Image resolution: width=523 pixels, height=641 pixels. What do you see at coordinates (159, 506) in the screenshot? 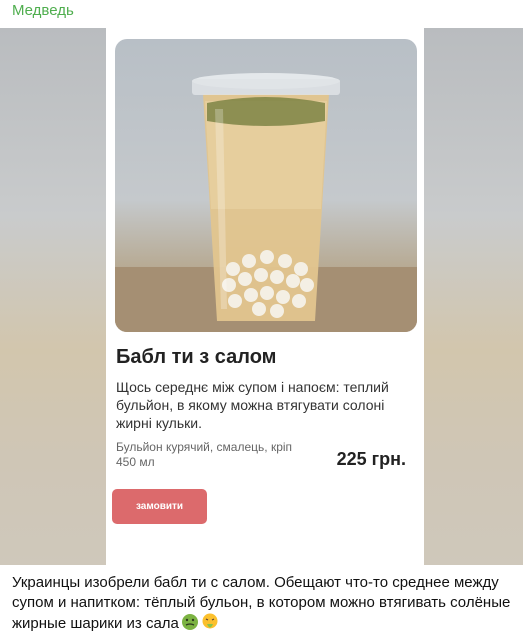
I see `order-button: замовити` at bounding box center [159, 506].